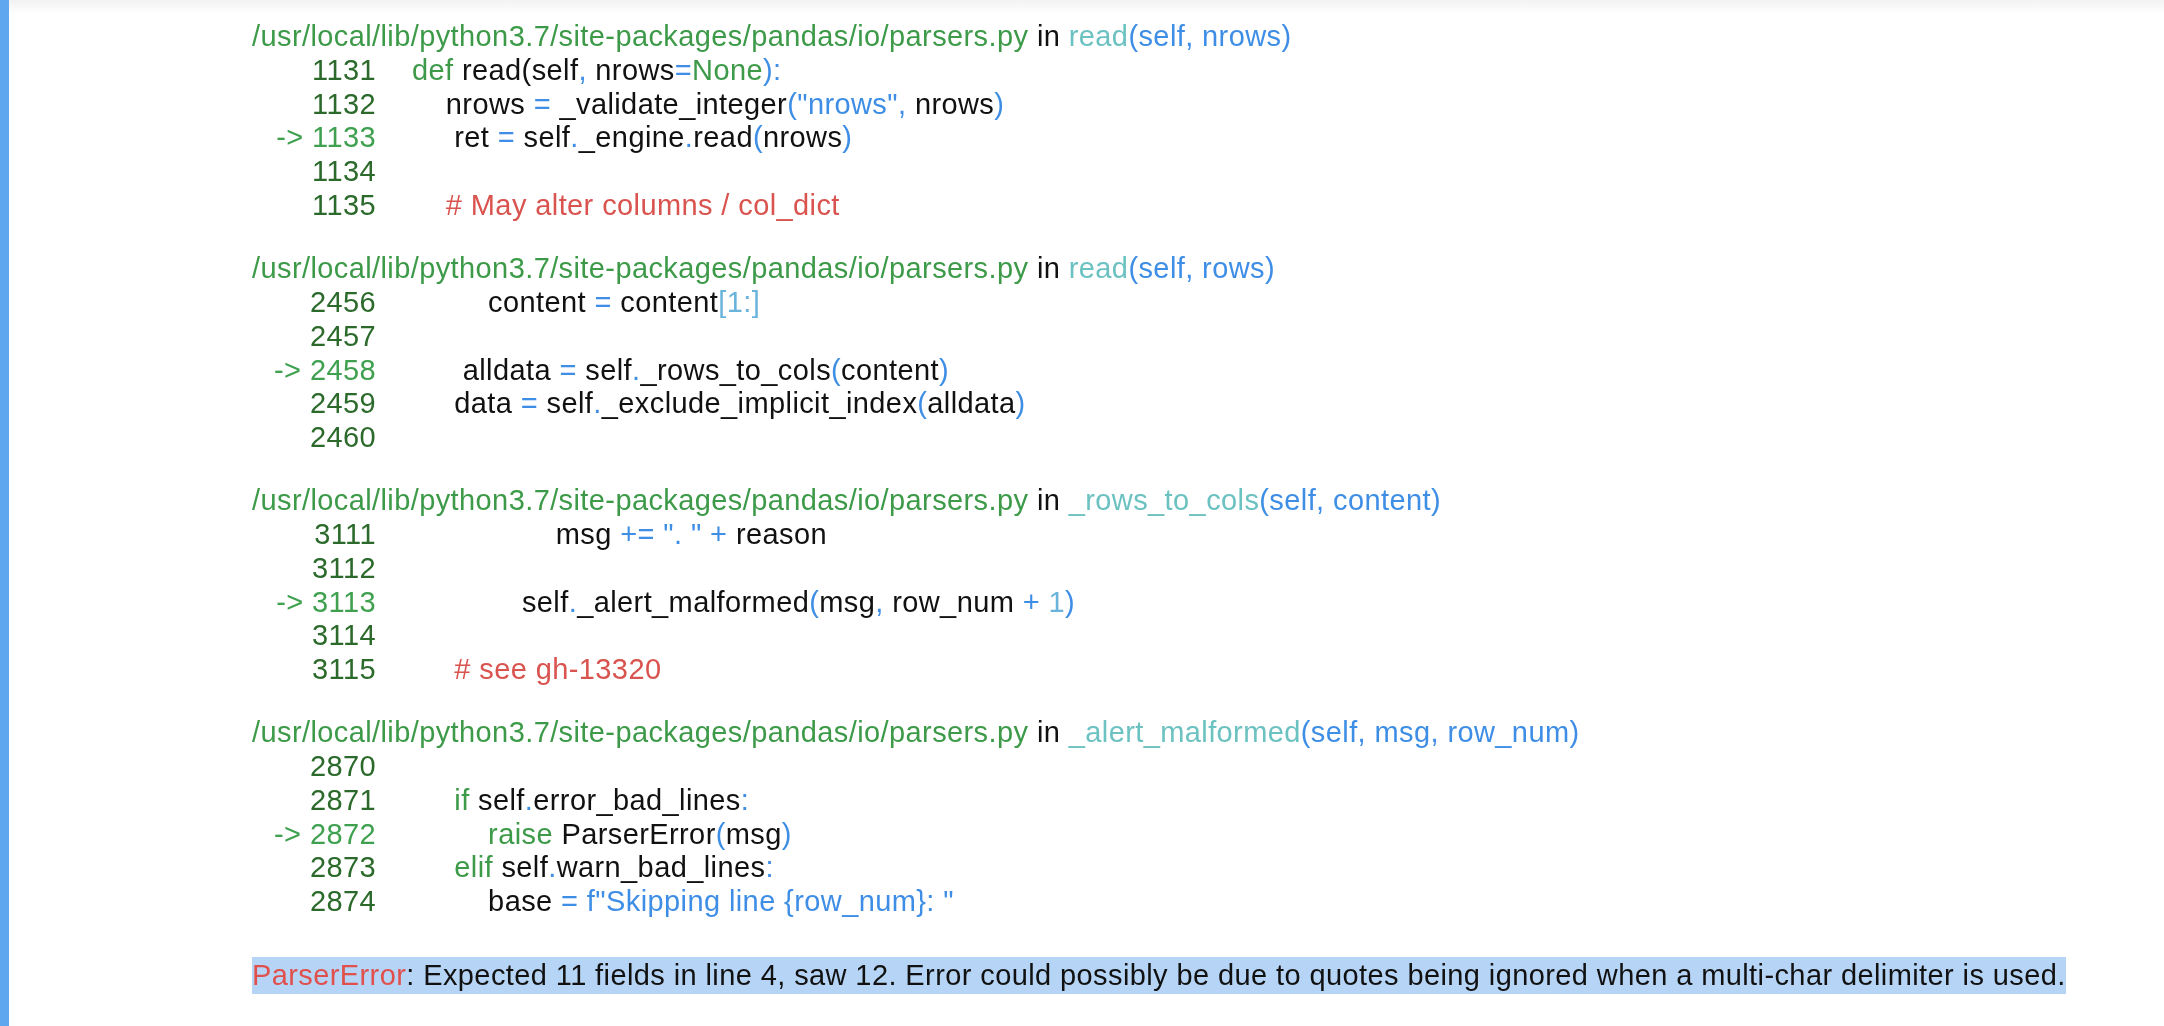 The width and height of the screenshot is (2164, 1026). Describe the element at coordinates (596, 71) in the screenshot. I see `code-line: def read(self, nrows=None):` at that location.